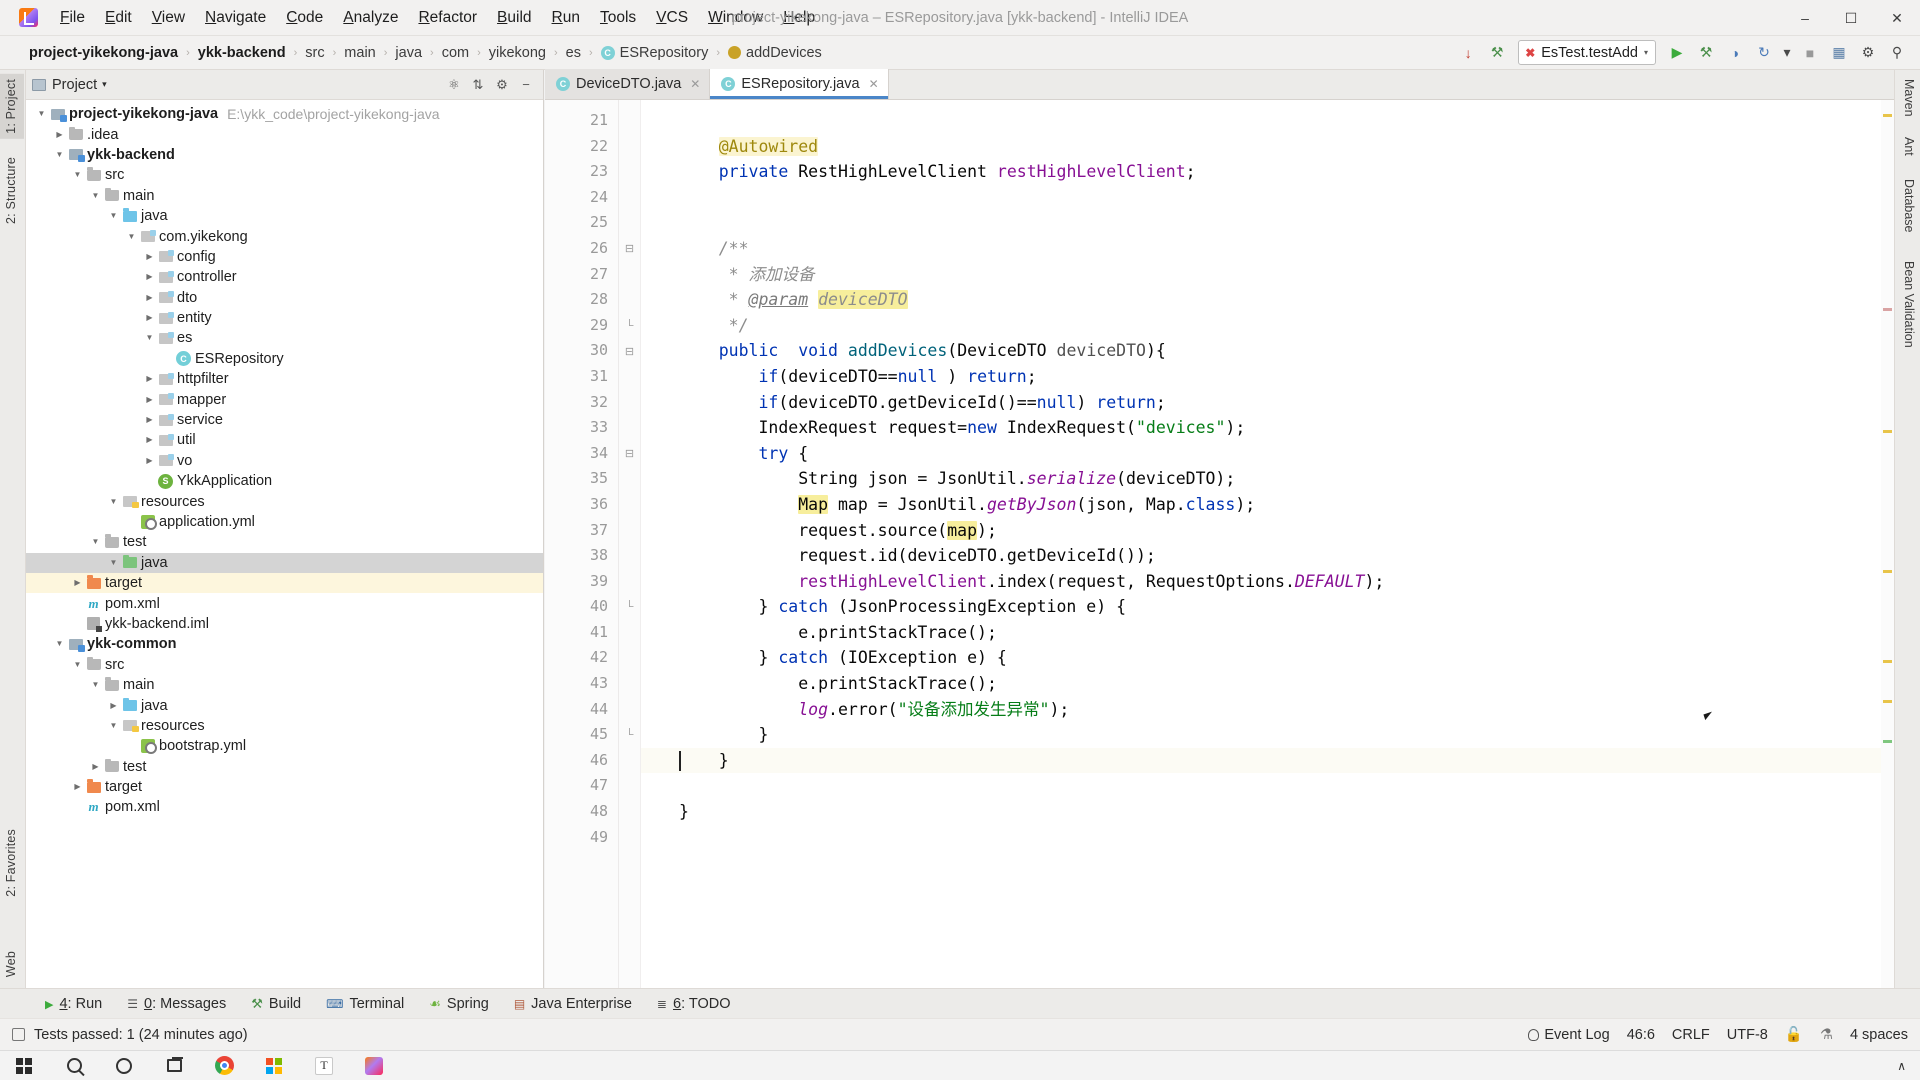 Image resolution: width=1920 pixels, height=1080 pixels. What do you see at coordinates (655, 53) in the screenshot?
I see `breadcrumb-item-esrepository: C ESRepository` at bounding box center [655, 53].